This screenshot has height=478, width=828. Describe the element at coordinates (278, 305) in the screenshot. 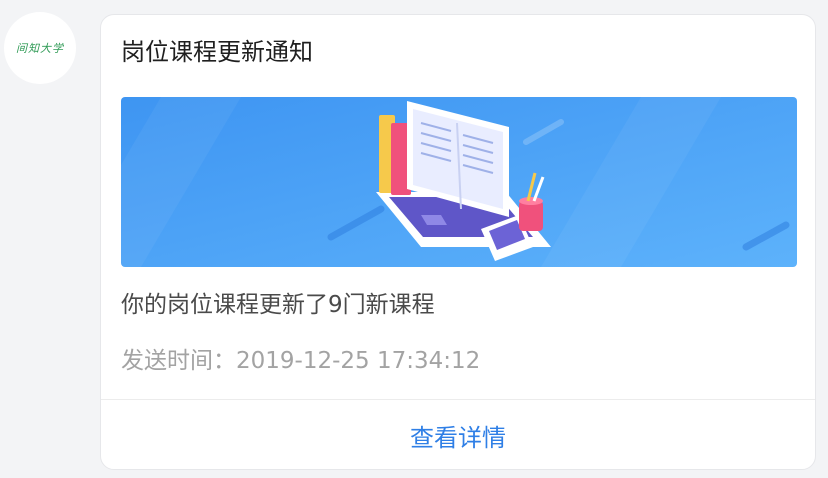

I see `notification-message: 你的岗位课程更新了9门新课程` at that location.